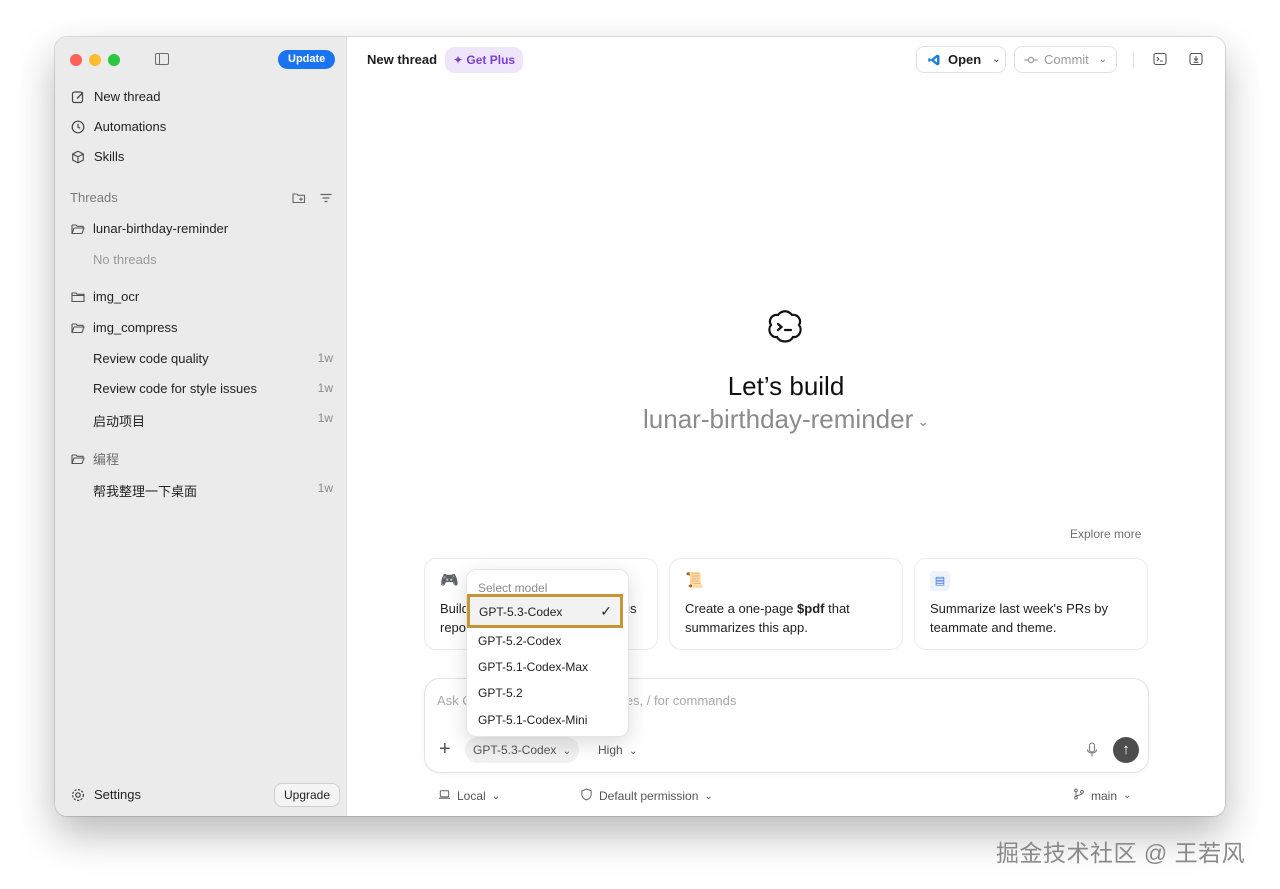 Image resolution: width=1280 pixels, height=889 pixels. Describe the element at coordinates (125, 259) in the screenshot. I see `empty-threads-text: No threads` at that location.